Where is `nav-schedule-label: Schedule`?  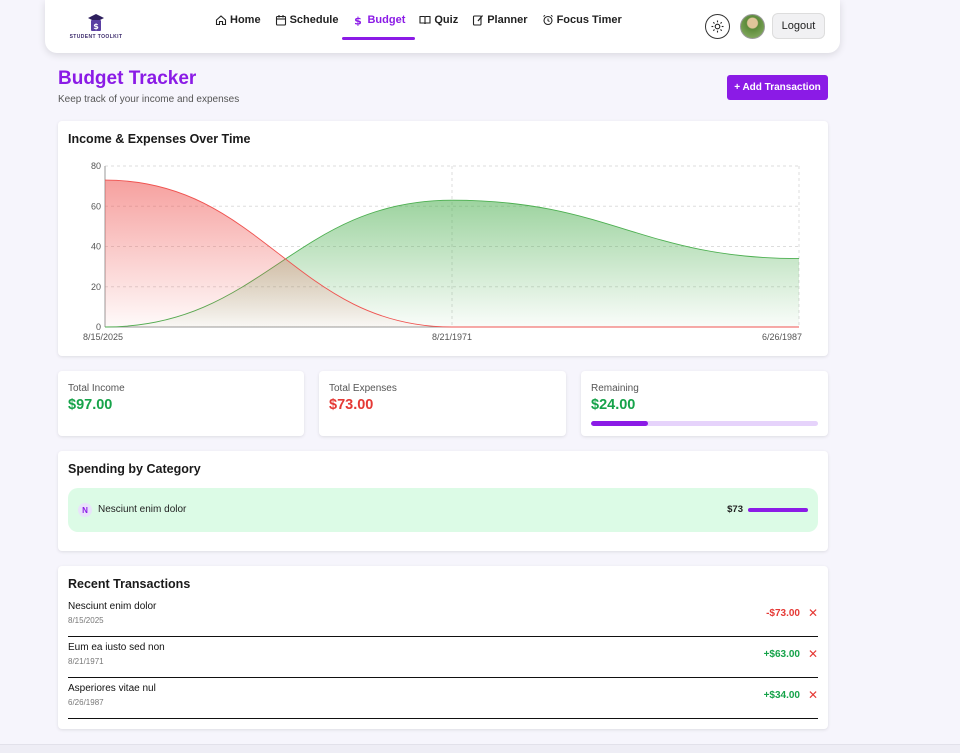 nav-schedule-label: Schedule is located at coordinates (314, 20).